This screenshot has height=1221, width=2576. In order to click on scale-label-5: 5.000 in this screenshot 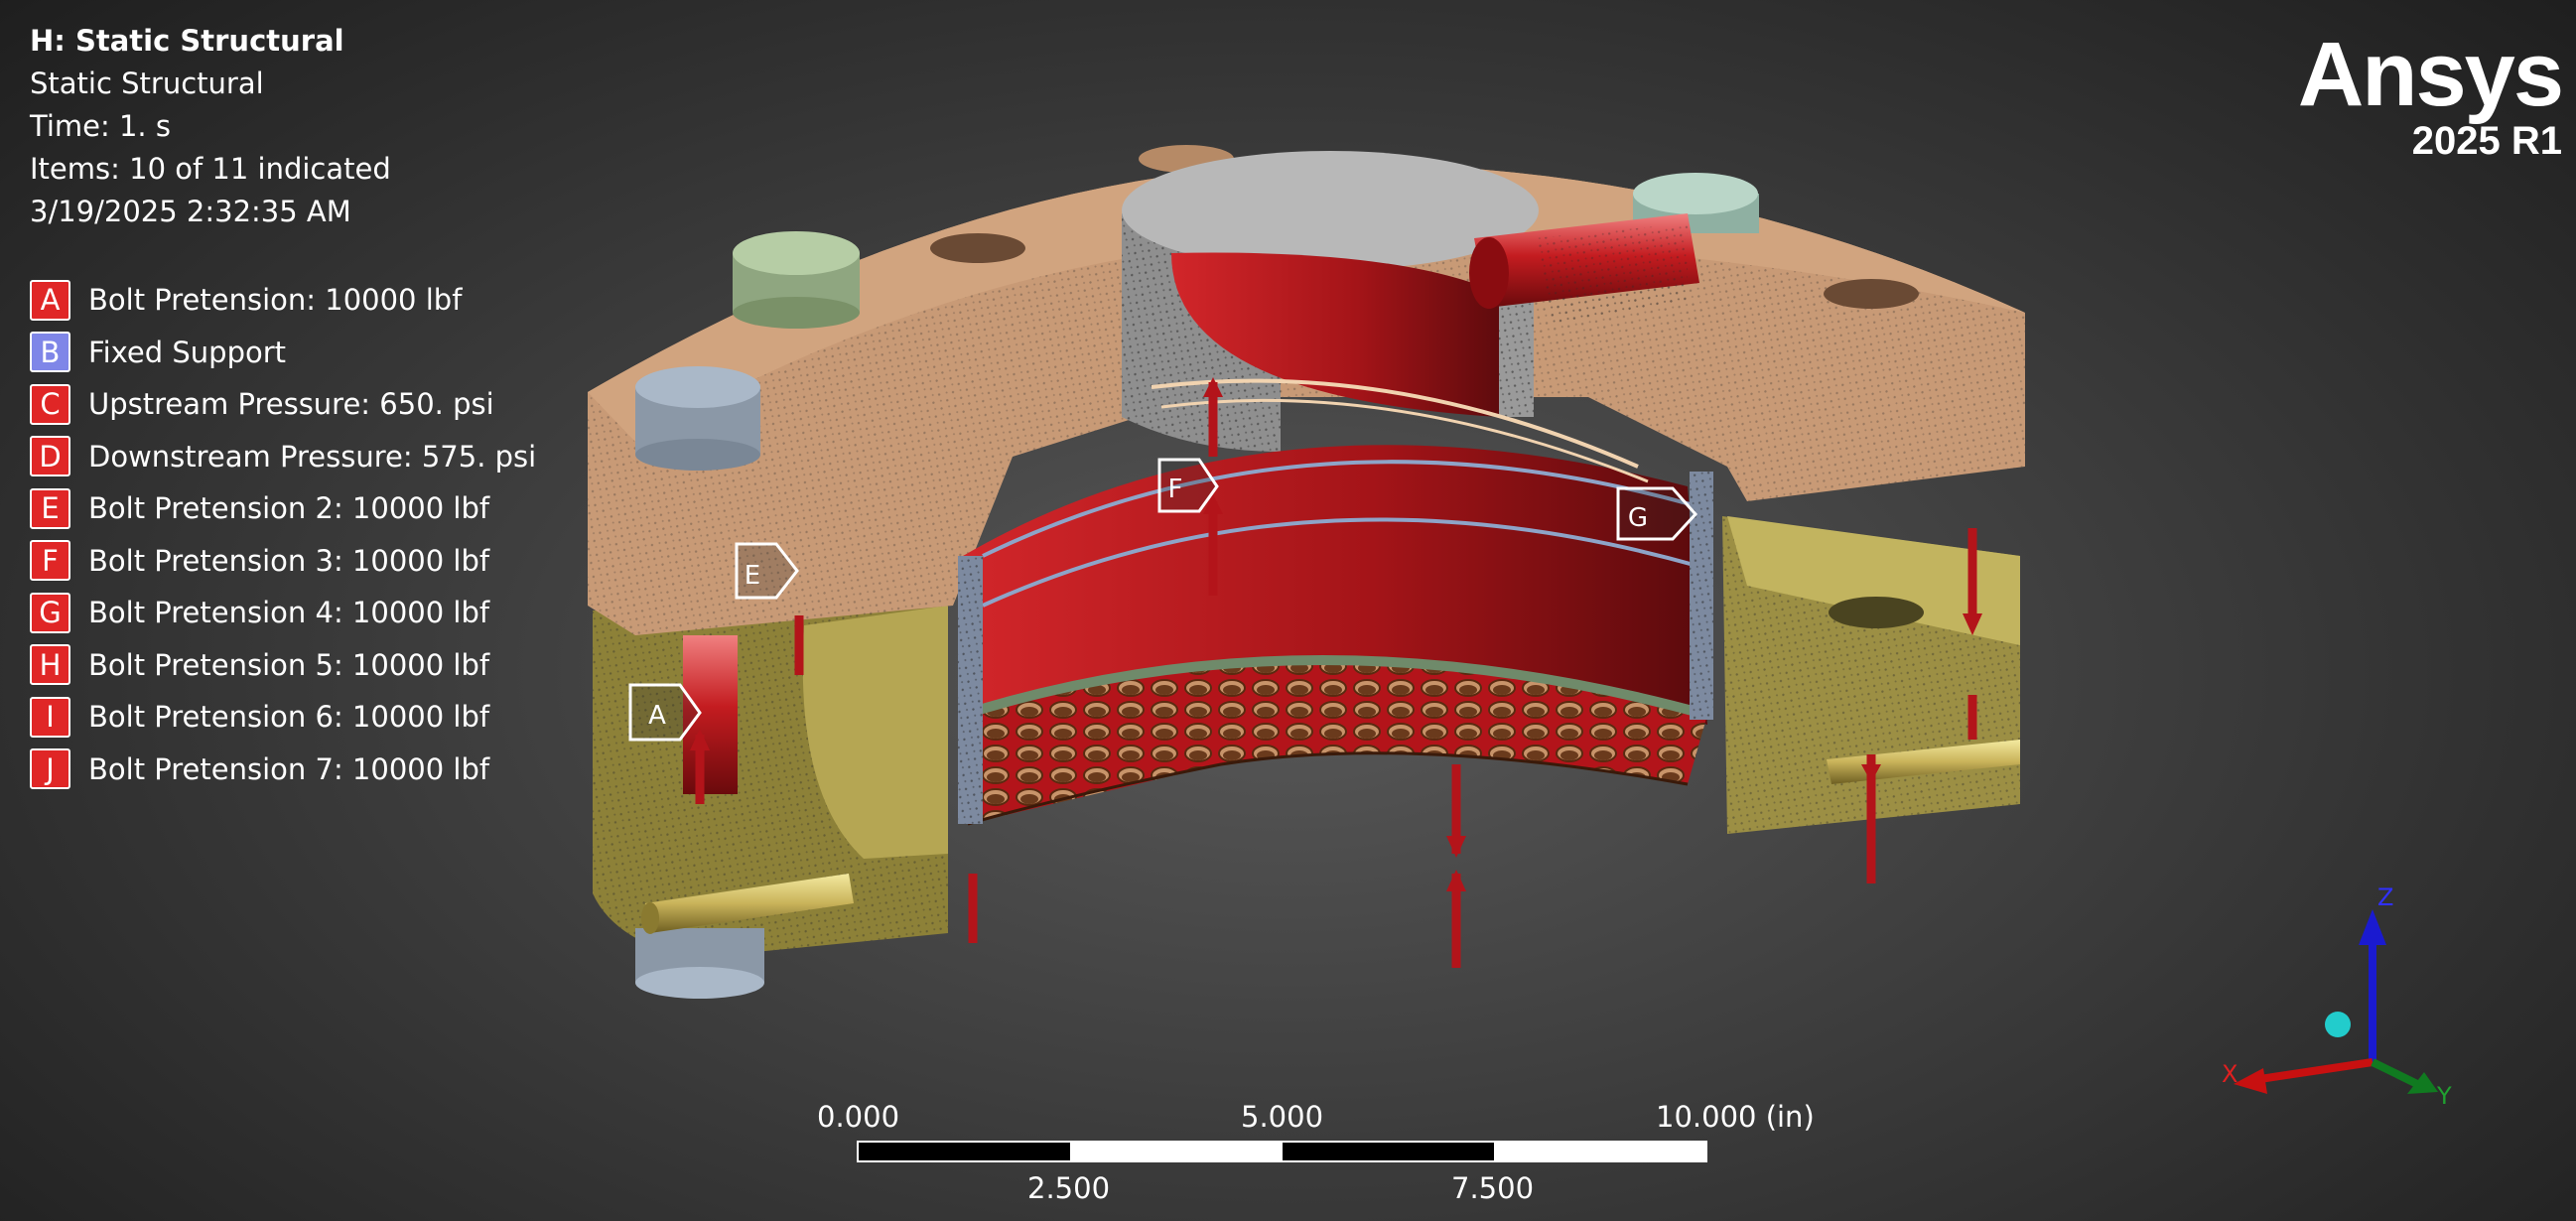, I will do `click(1282, 1117)`.